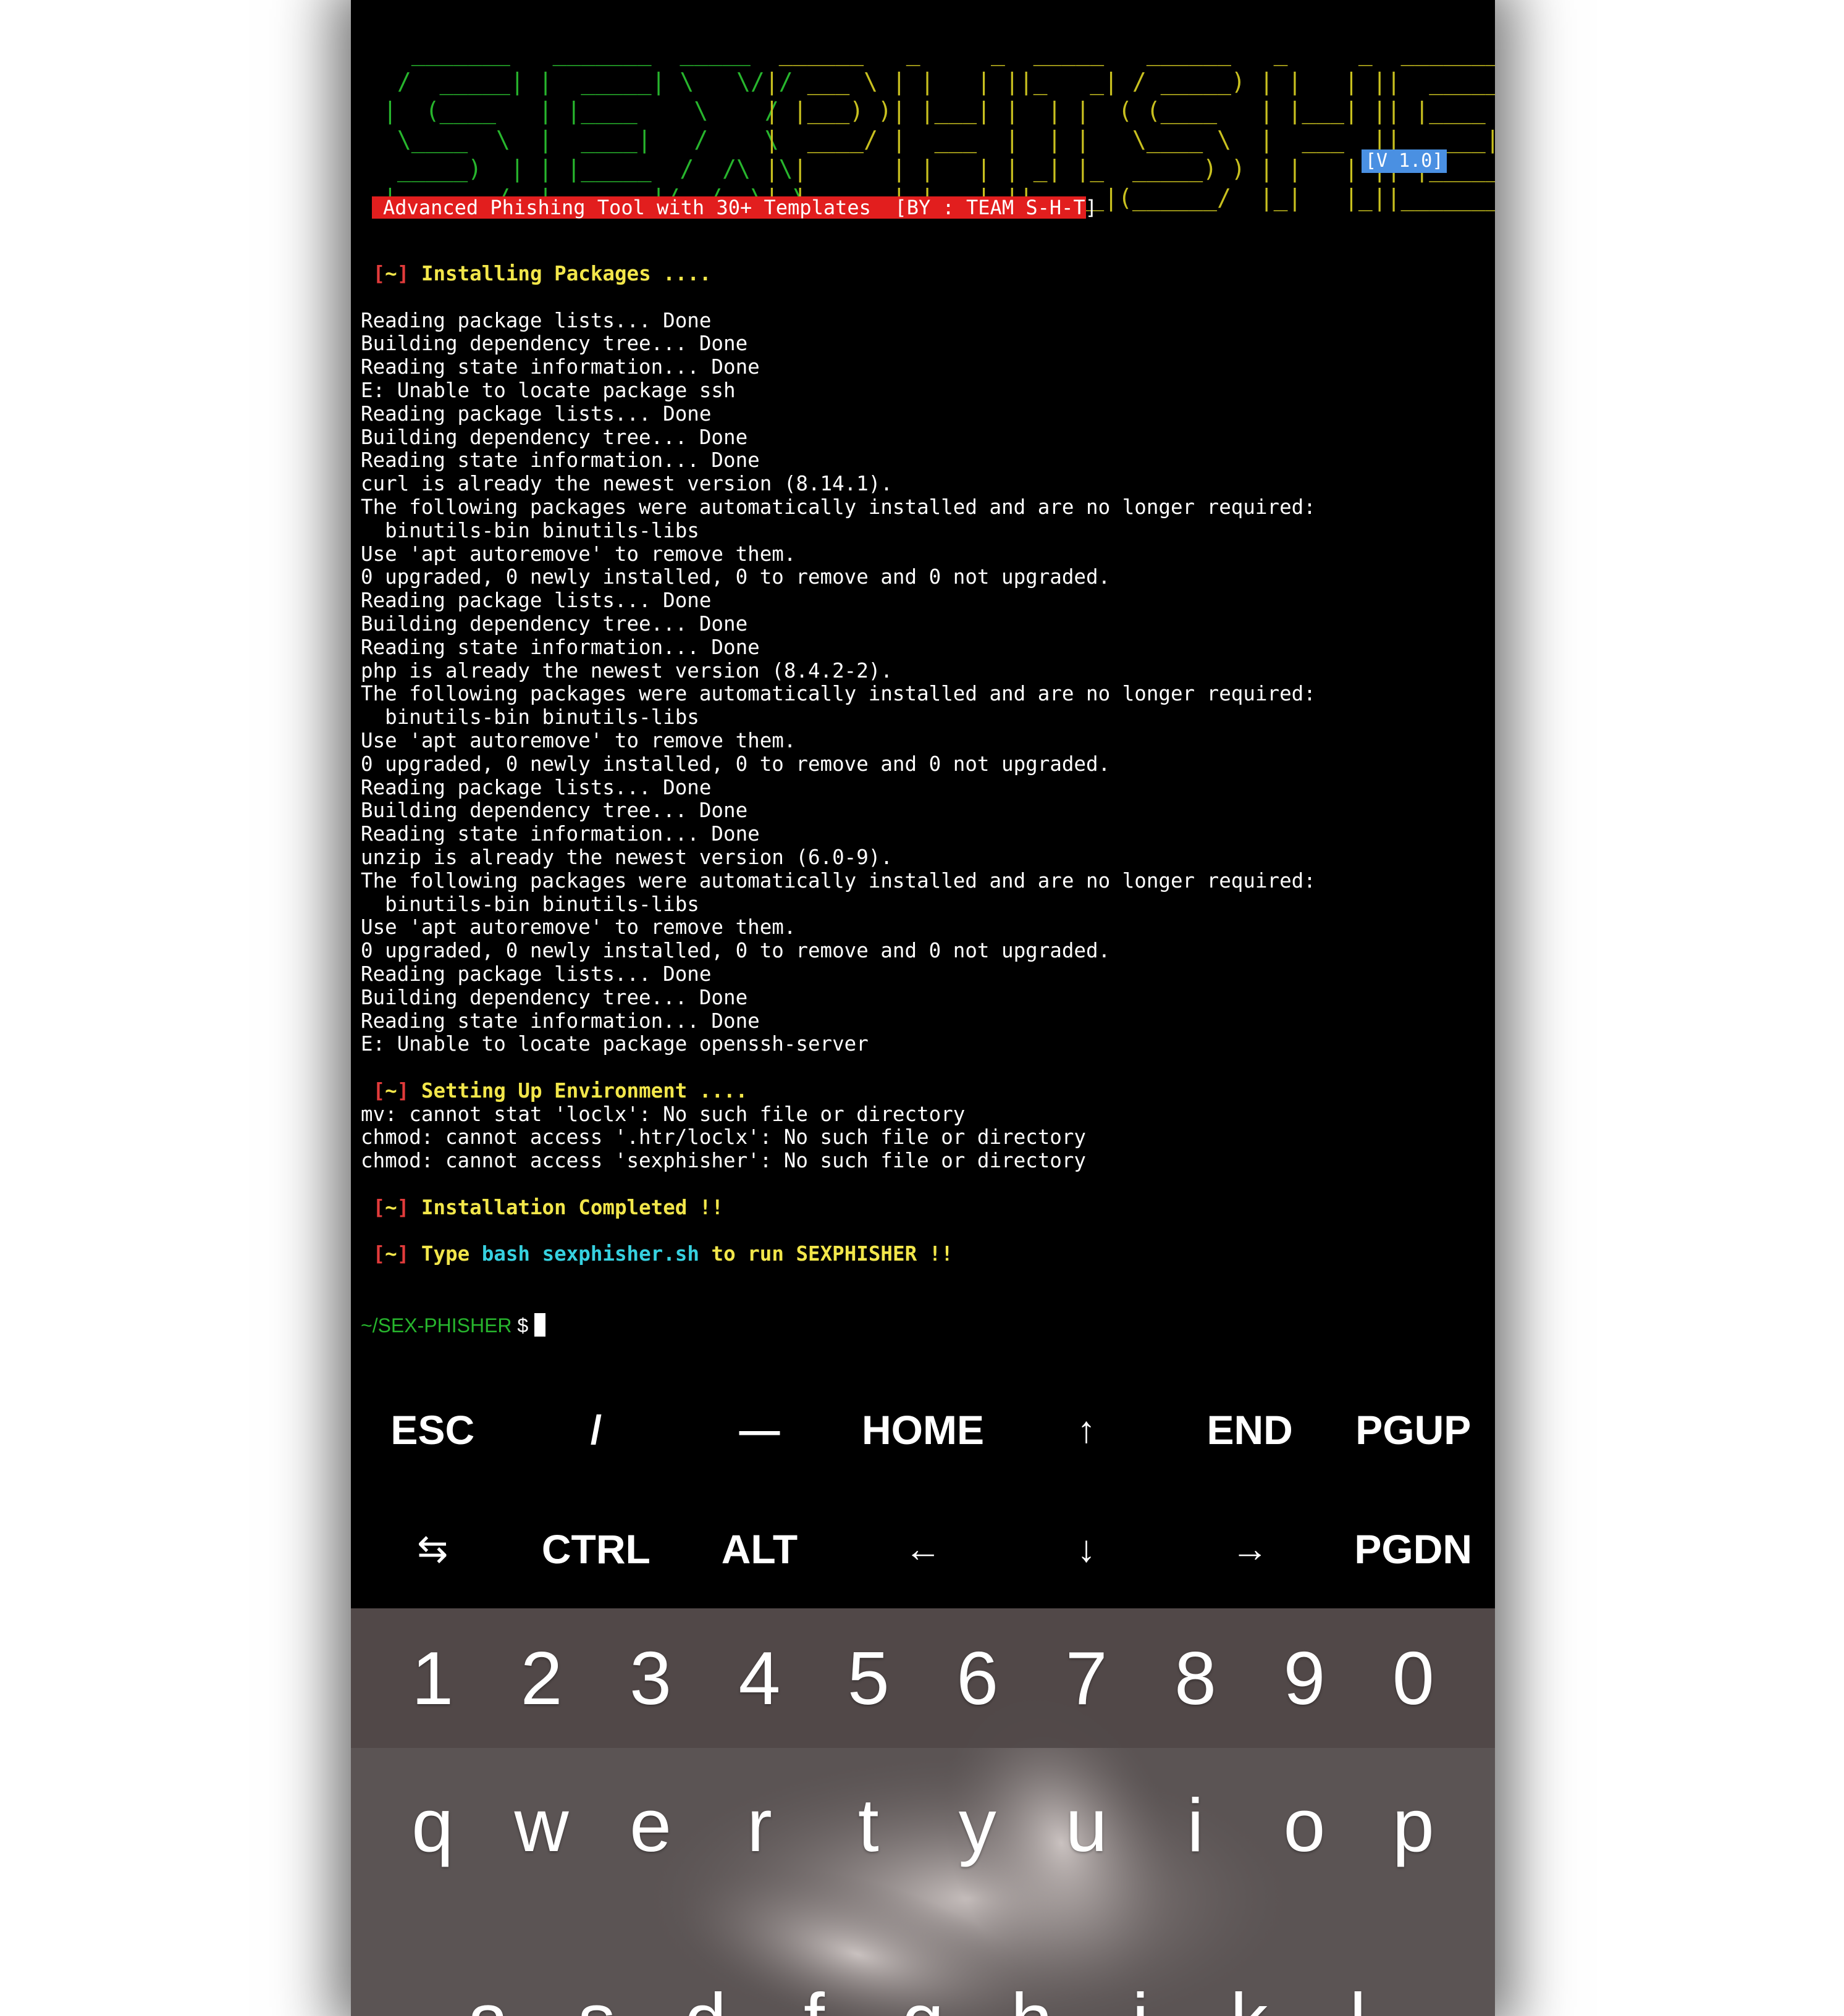 The width and height of the screenshot is (1844, 2016). What do you see at coordinates (869, 1825) in the screenshot?
I see `key-t: t` at bounding box center [869, 1825].